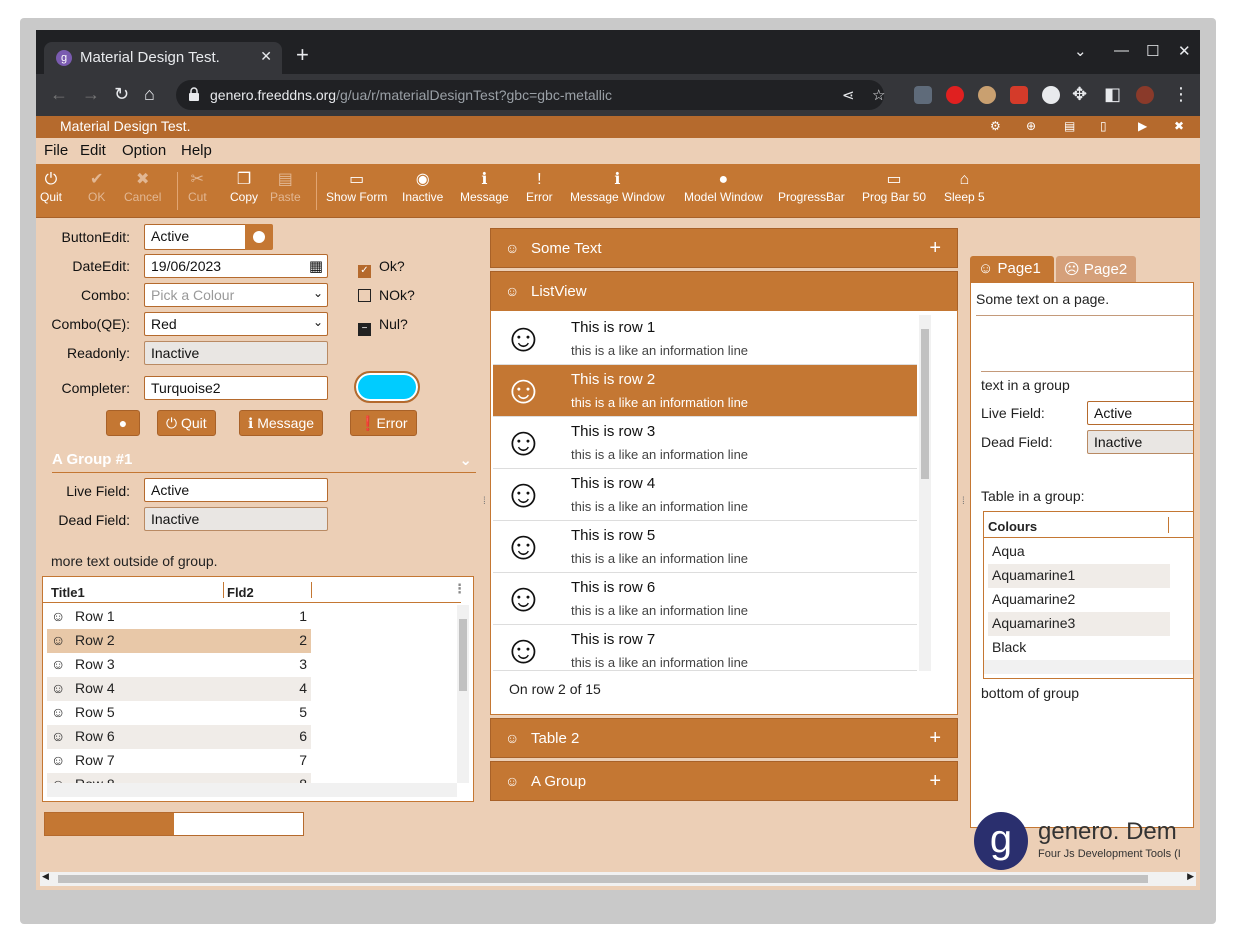  What do you see at coordinates (387, 387) in the screenshot?
I see `color-pill-button` at bounding box center [387, 387].